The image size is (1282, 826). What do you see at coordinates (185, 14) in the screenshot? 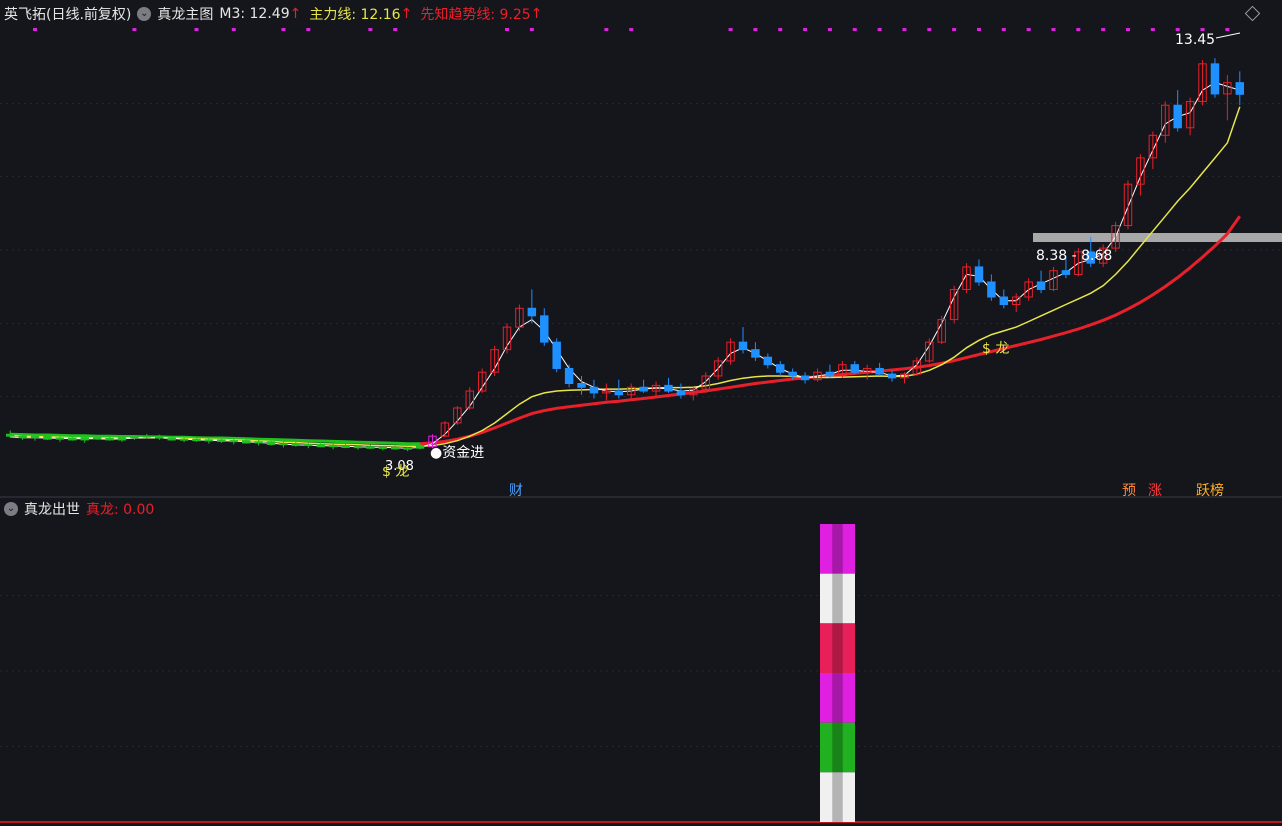
I see `indicator-name: 真龙主图` at bounding box center [185, 14].